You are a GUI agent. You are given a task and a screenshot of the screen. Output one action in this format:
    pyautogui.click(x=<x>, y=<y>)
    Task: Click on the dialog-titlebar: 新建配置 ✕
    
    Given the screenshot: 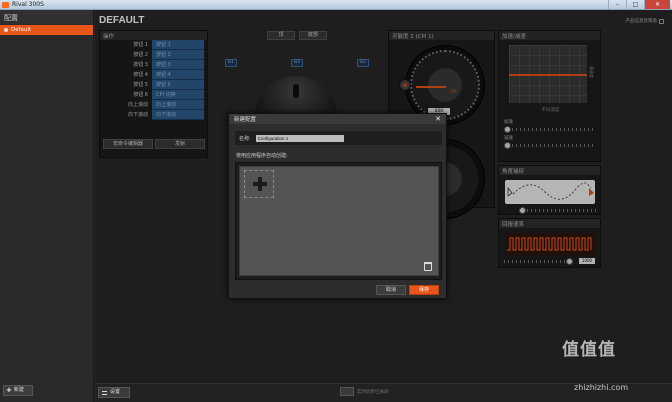 What is the action you would take?
    pyautogui.click(x=337, y=119)
    